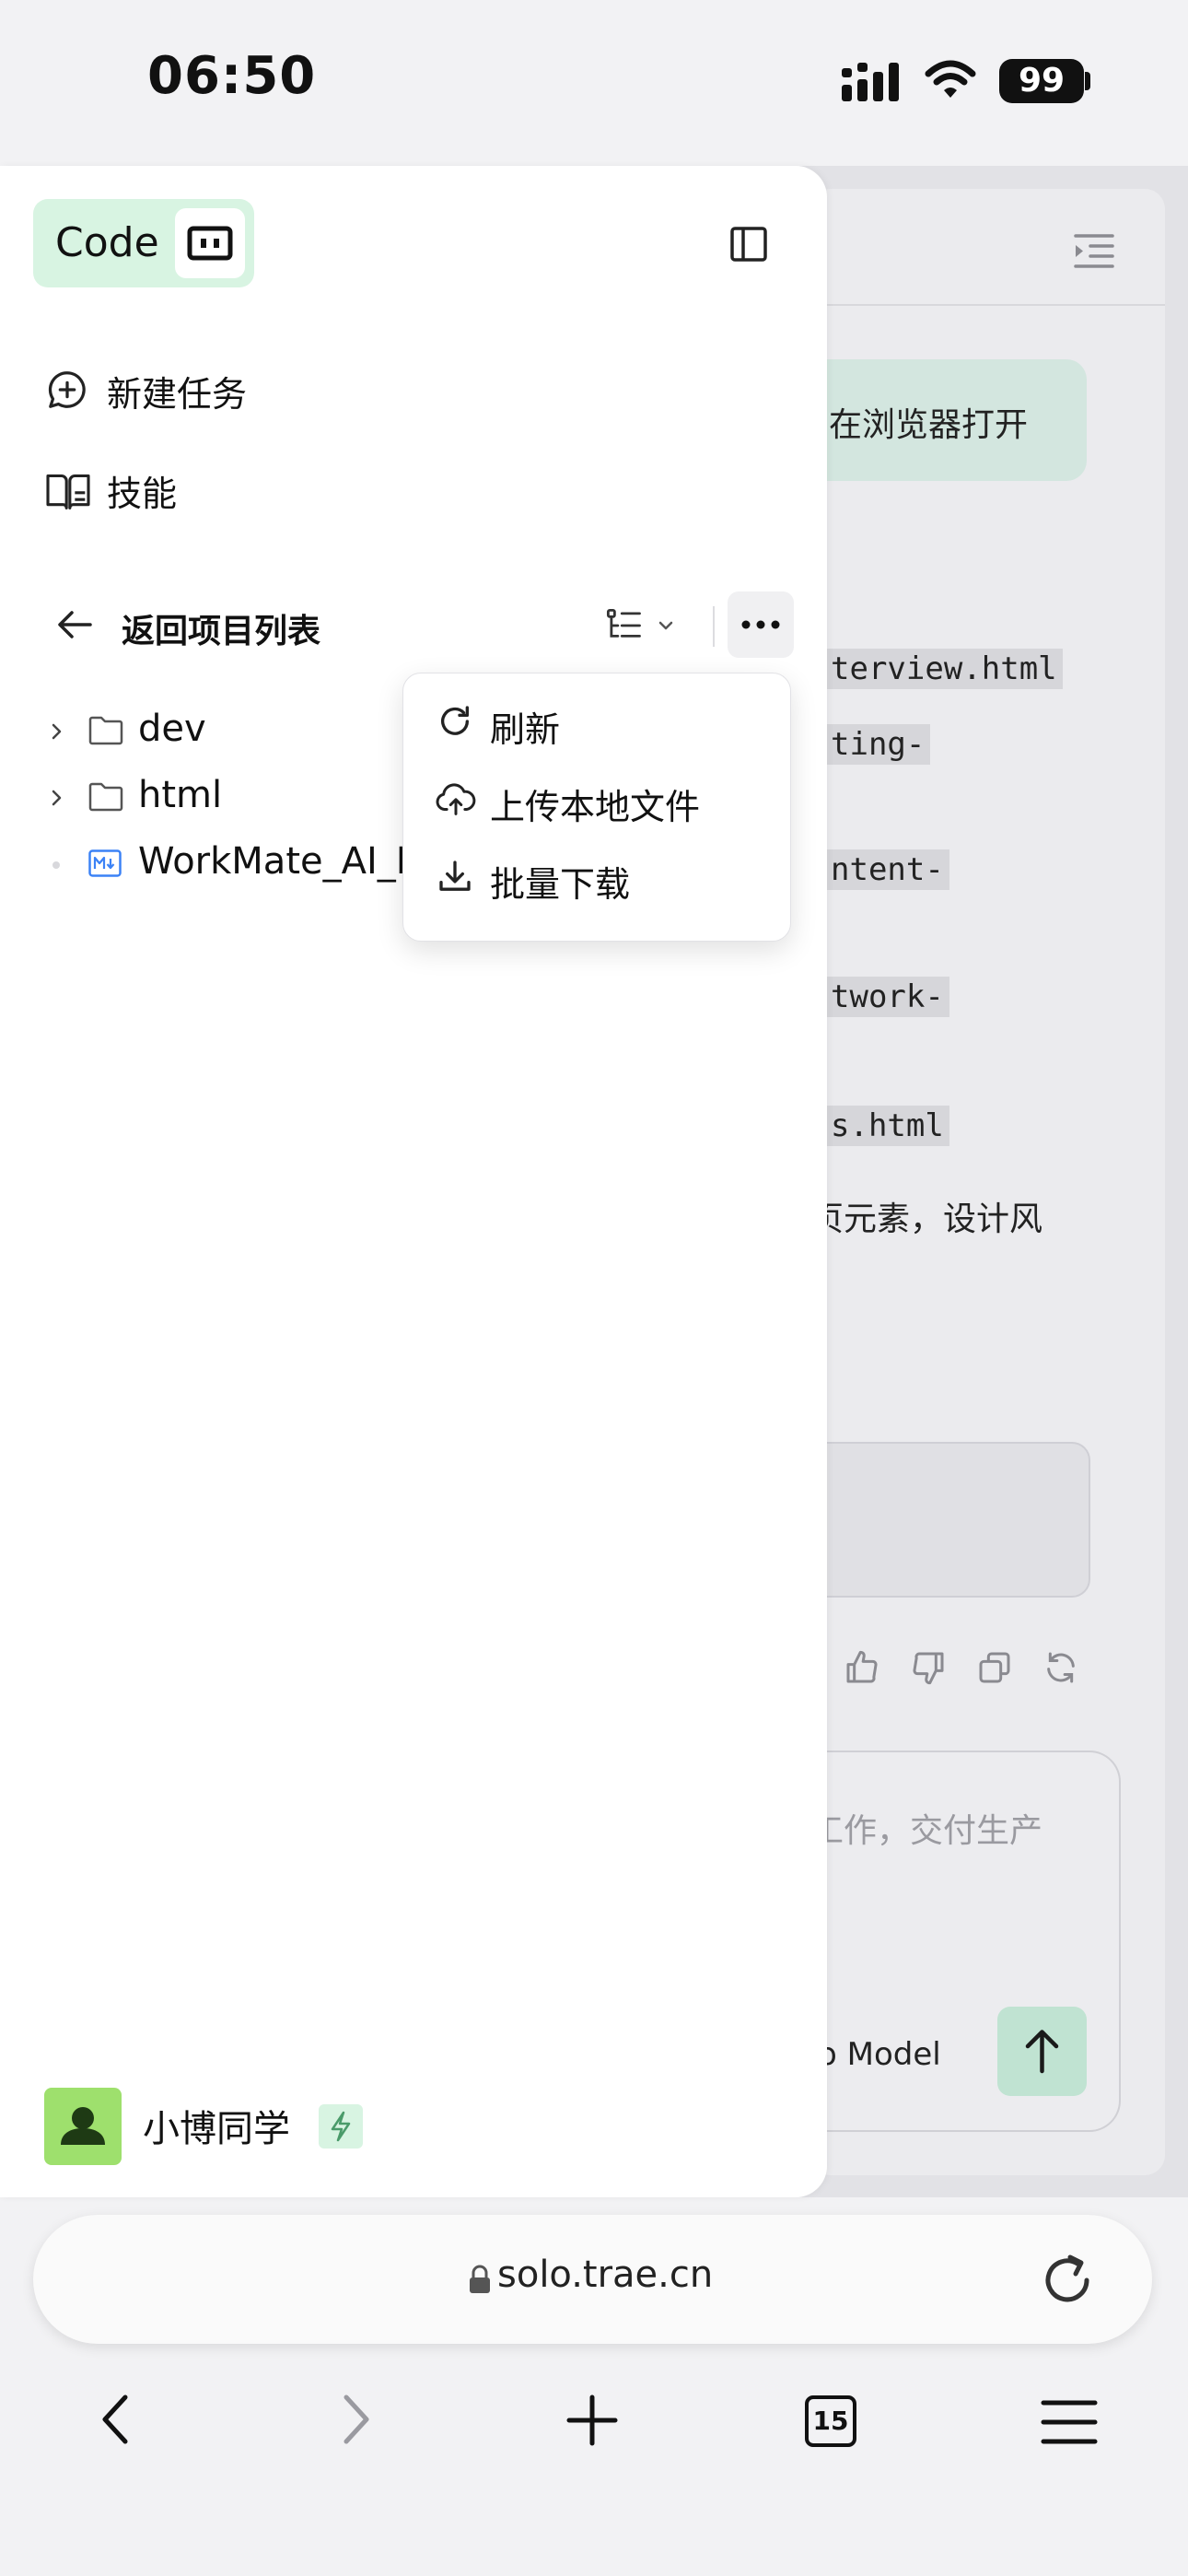  What do you see at coordinates (1042, 2051) in the screenshot?
I see `send-button` at bounding box center [1042, 2051].